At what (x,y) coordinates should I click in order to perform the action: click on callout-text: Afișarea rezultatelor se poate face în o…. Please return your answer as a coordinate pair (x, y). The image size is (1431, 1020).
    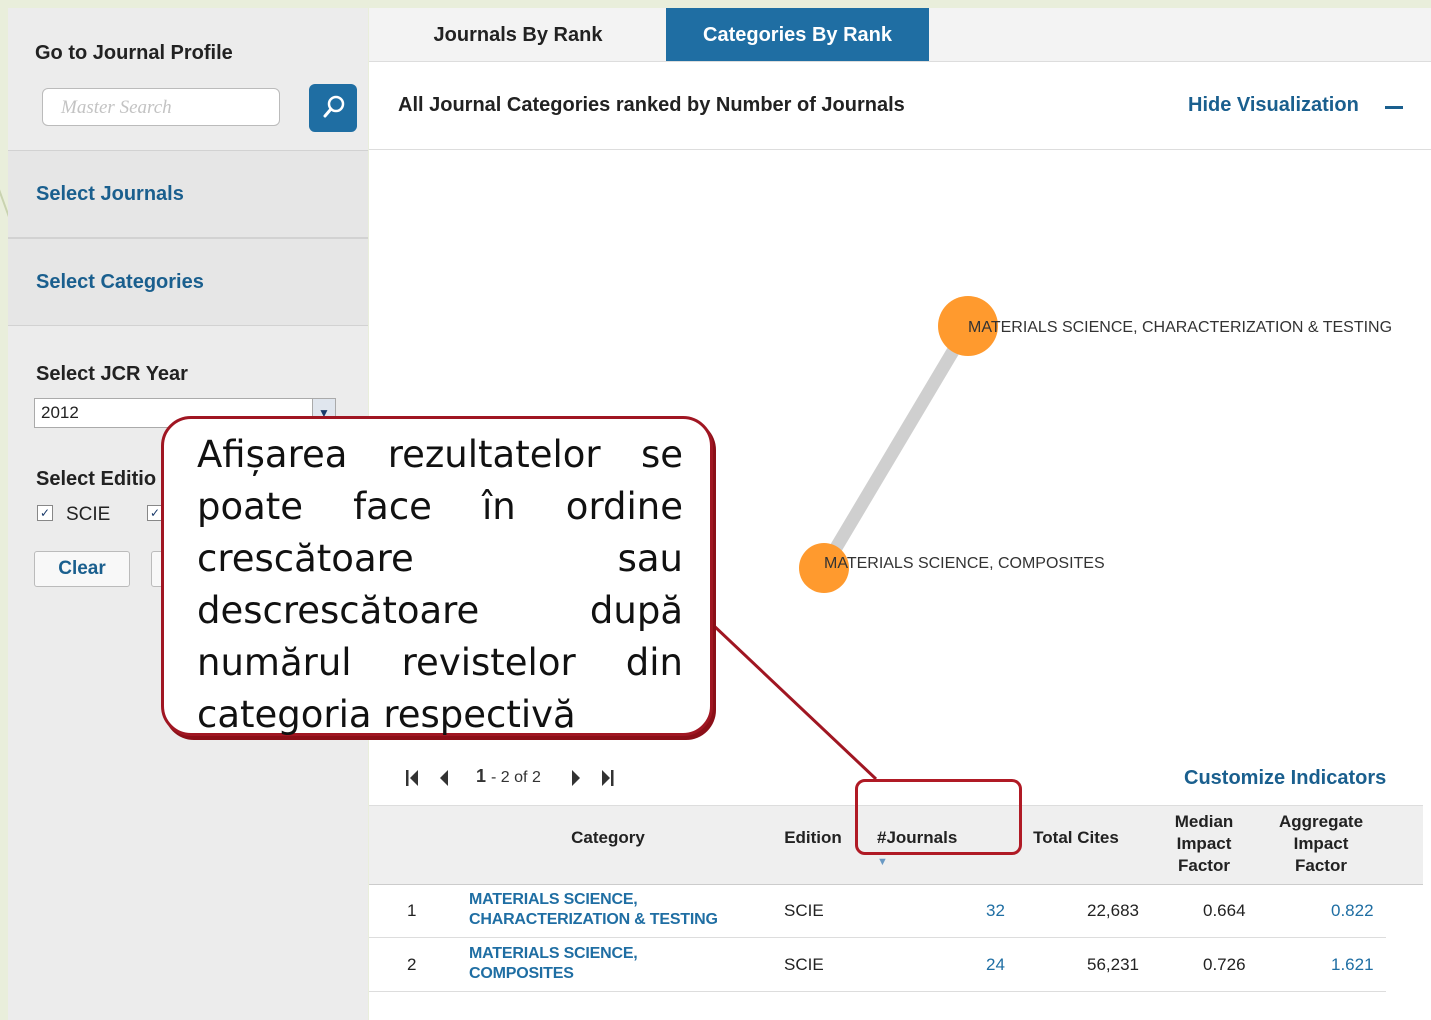
    Looking at the image, I should click on (440, 584).